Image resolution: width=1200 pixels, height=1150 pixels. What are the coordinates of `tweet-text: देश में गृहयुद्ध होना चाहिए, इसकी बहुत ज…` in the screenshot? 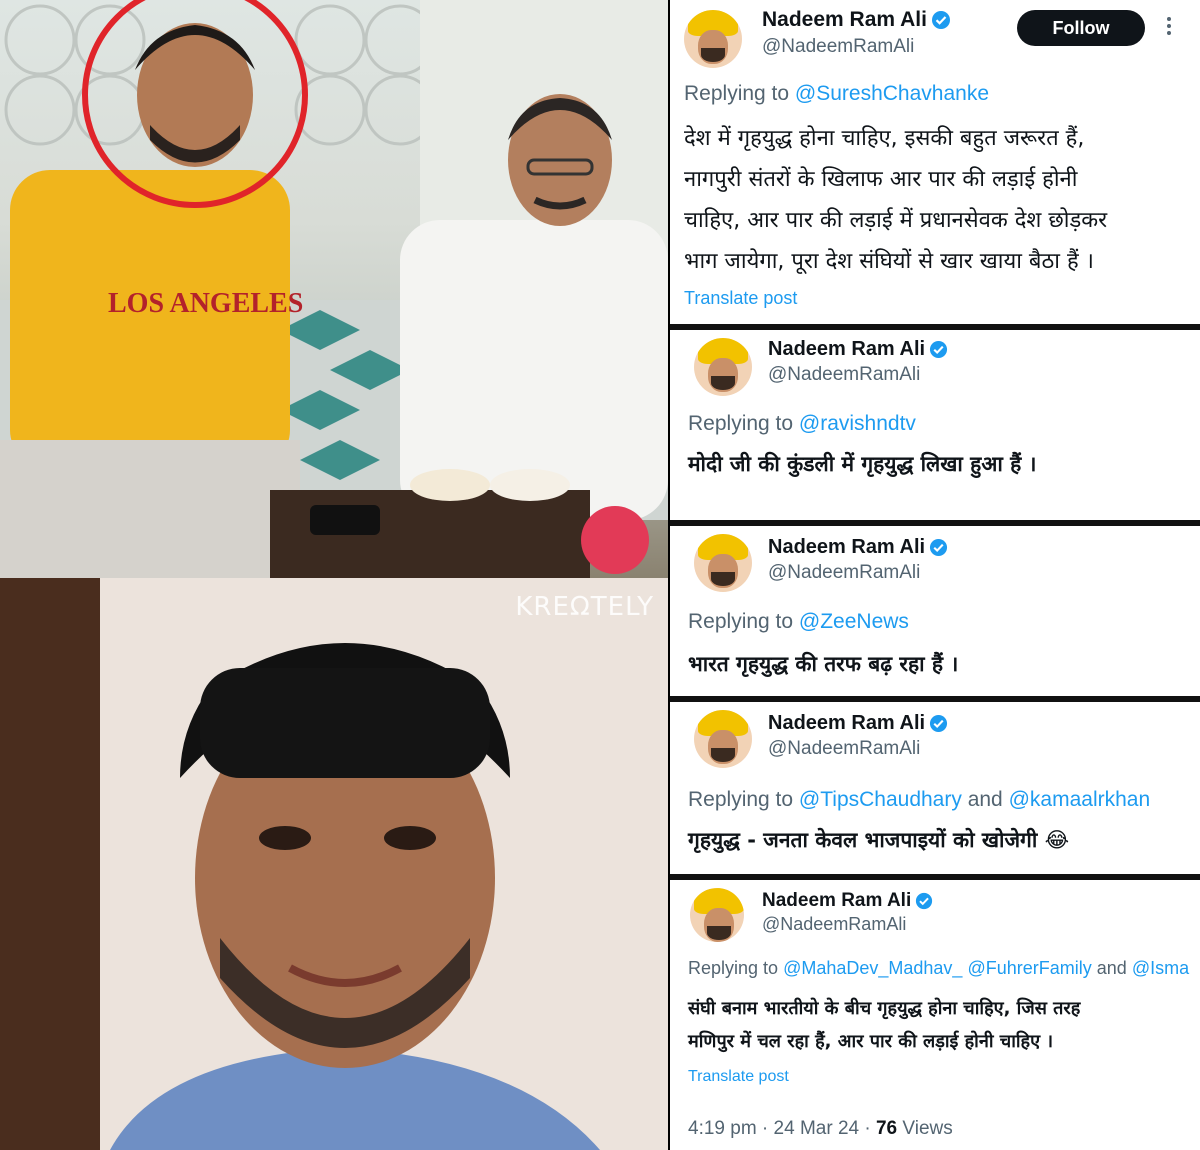 It's located at (896, 200).